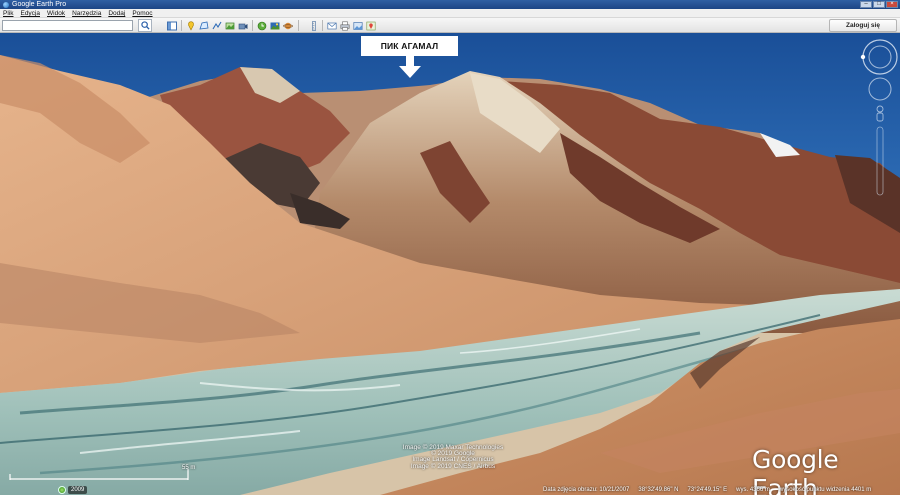 This screenshot has width=900, height=495. What do you see at coordinates (880, 89) in the screenshot?
I see `move-joystick-icon` at bounding box center [880, 89].